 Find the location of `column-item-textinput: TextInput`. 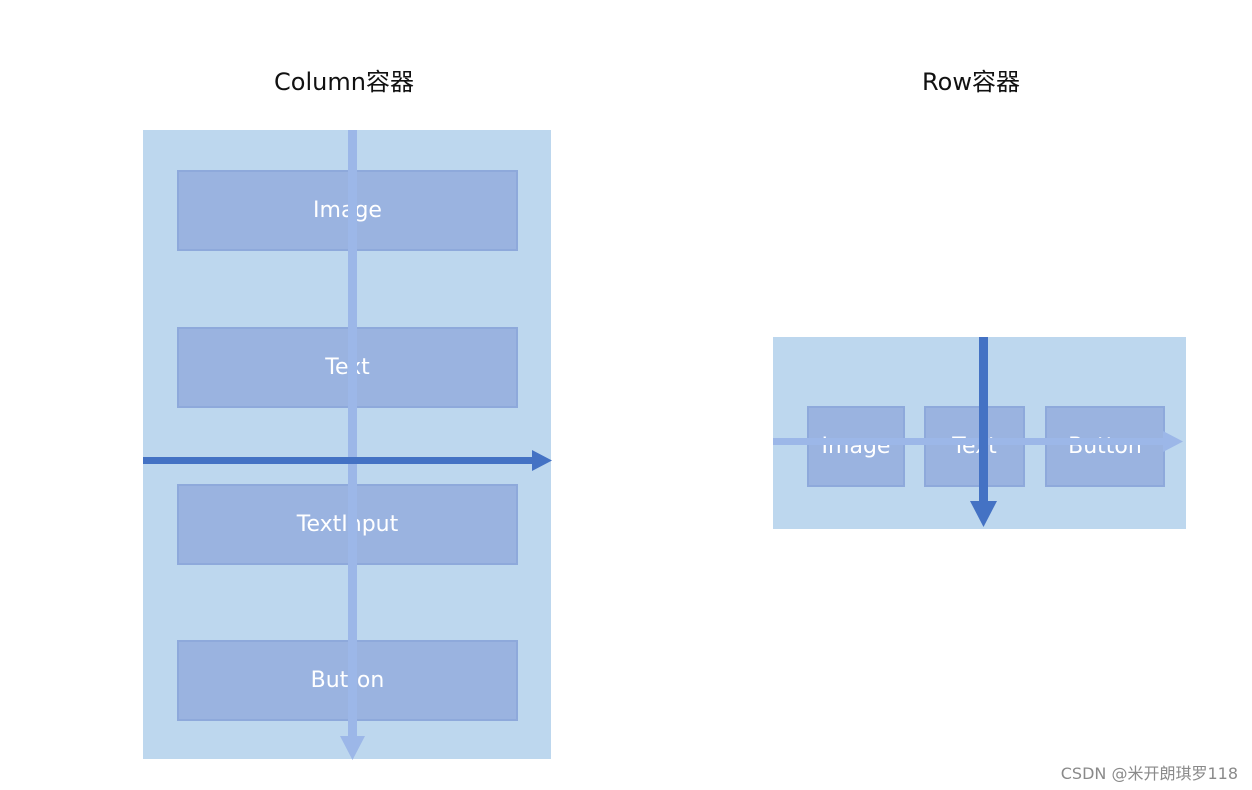

column-item-textinput: TextInput is located at coordinates (347, 524).